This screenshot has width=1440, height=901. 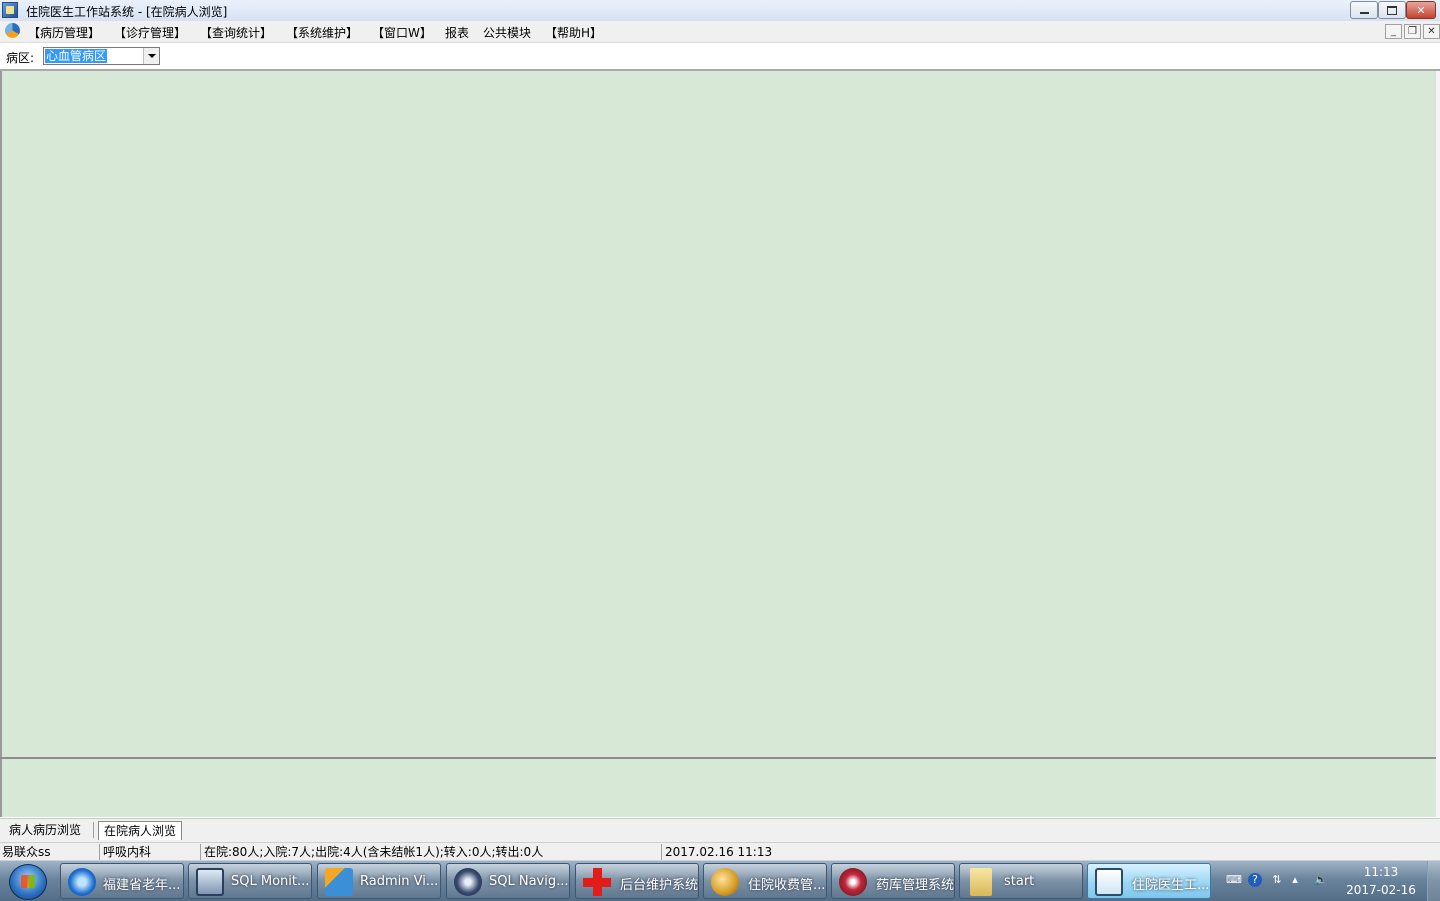 I want to click on status-datetime: 2017.02.16 11:13, so click(x=719, y=852).